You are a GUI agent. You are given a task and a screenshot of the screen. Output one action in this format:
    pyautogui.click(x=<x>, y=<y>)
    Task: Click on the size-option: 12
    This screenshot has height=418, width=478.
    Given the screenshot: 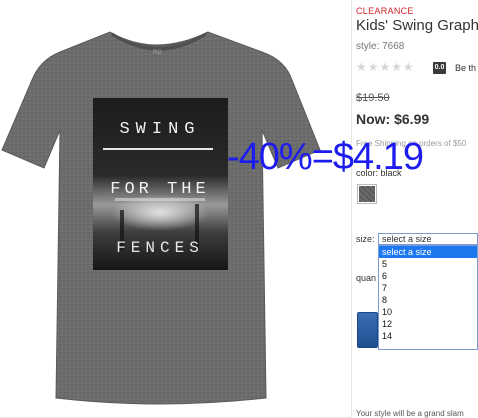 What is the action you would take?
    pyautogui.click(x=428, y=324)
    